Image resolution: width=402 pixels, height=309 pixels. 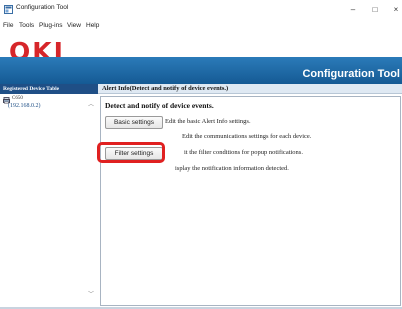 What do you see at coordinates (42, 7) in the screenshot?
I see `window-title: Configuration Tool` at bounding box center [42, 7].